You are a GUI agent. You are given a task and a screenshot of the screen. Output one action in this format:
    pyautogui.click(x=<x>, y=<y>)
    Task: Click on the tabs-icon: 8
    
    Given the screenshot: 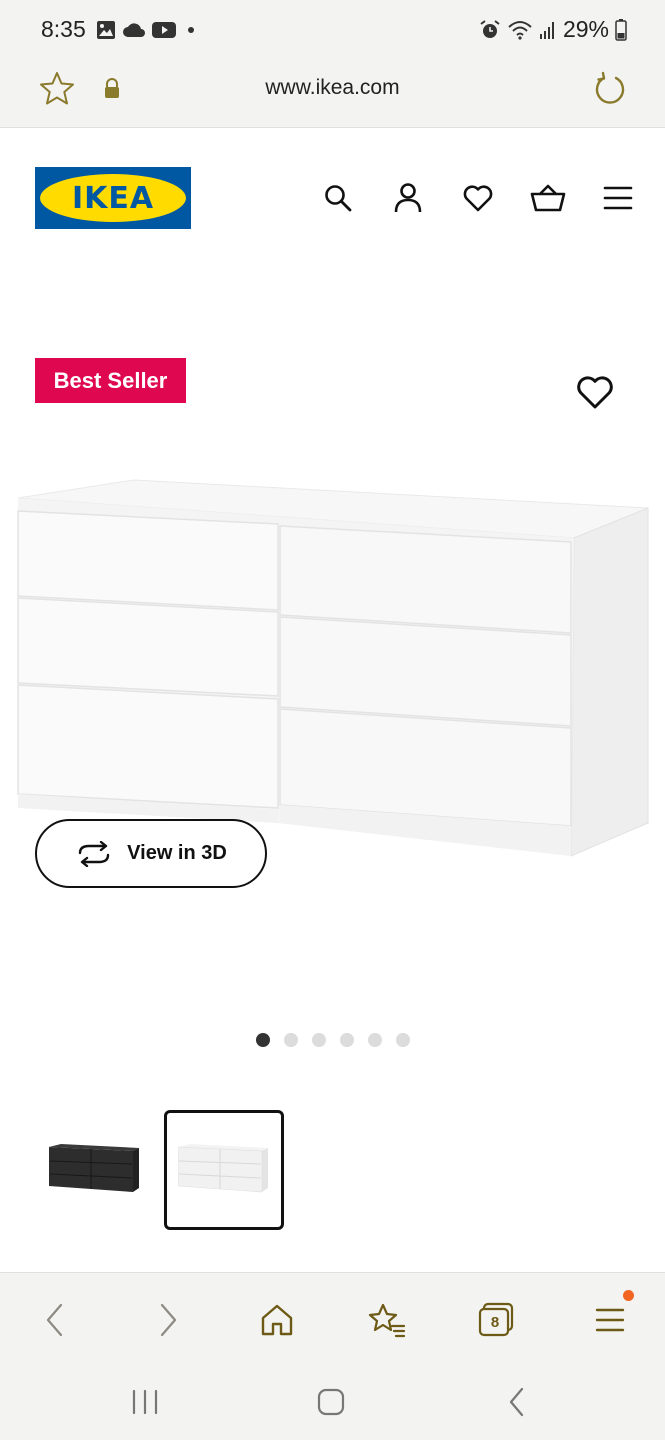 What is the action you would take?
    pyautogui.click(x=497, y=1320)
    